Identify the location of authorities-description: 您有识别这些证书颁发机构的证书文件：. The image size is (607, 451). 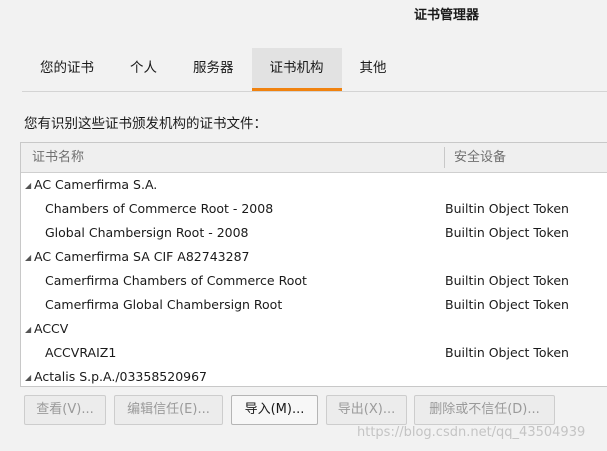
(145, 124).